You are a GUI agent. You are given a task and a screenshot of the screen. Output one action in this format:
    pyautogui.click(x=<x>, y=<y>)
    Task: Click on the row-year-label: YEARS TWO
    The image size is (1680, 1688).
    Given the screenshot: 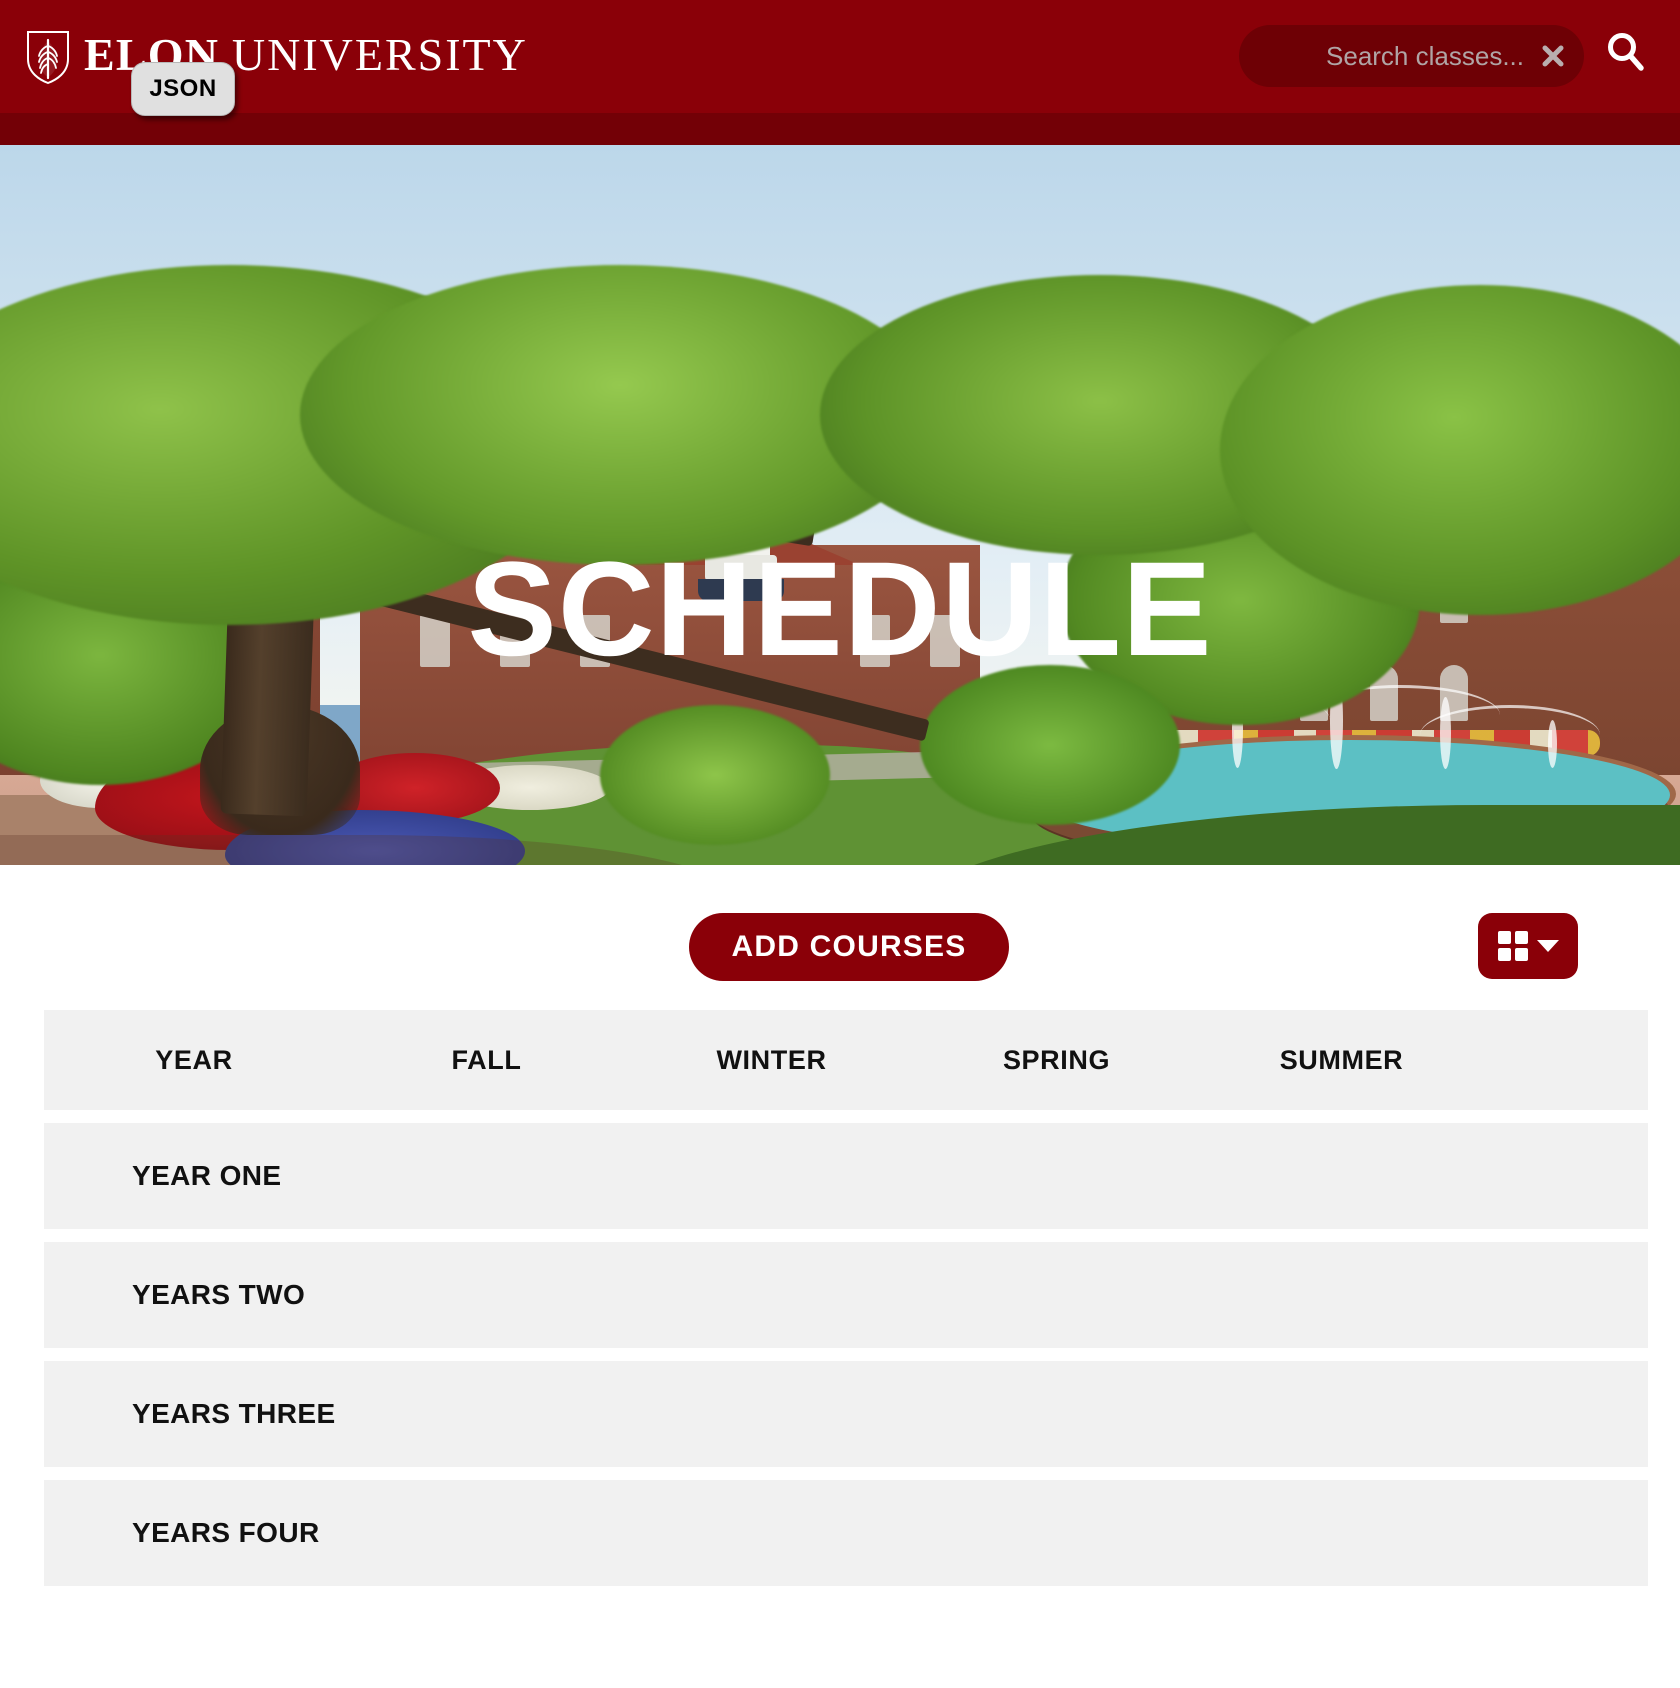 What is the action you would take?
    pyautogui.click(x=219, y=1294)
    